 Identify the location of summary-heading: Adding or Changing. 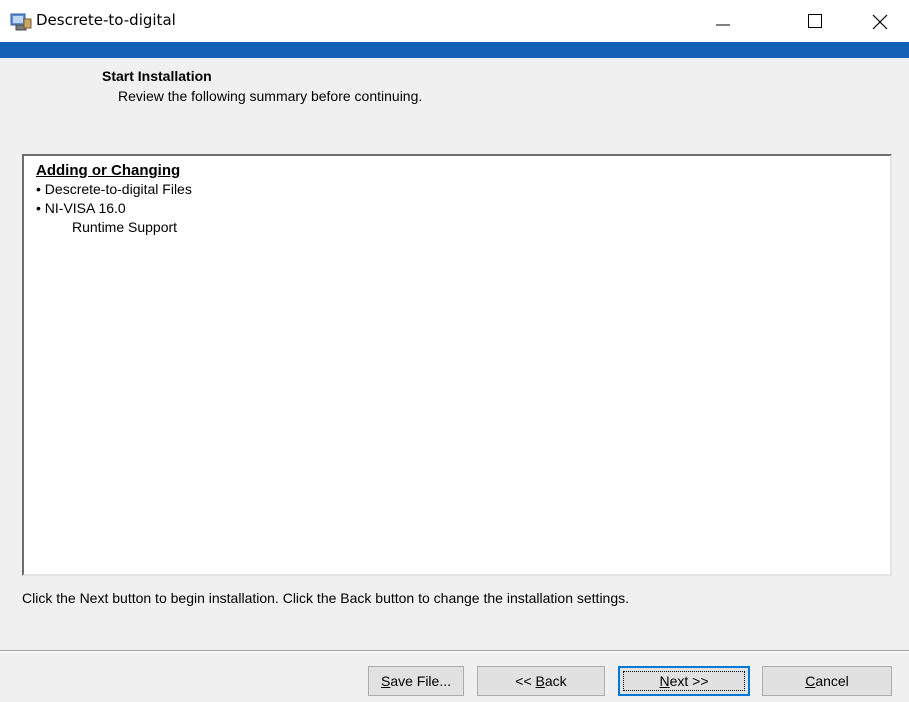
(108, 170).